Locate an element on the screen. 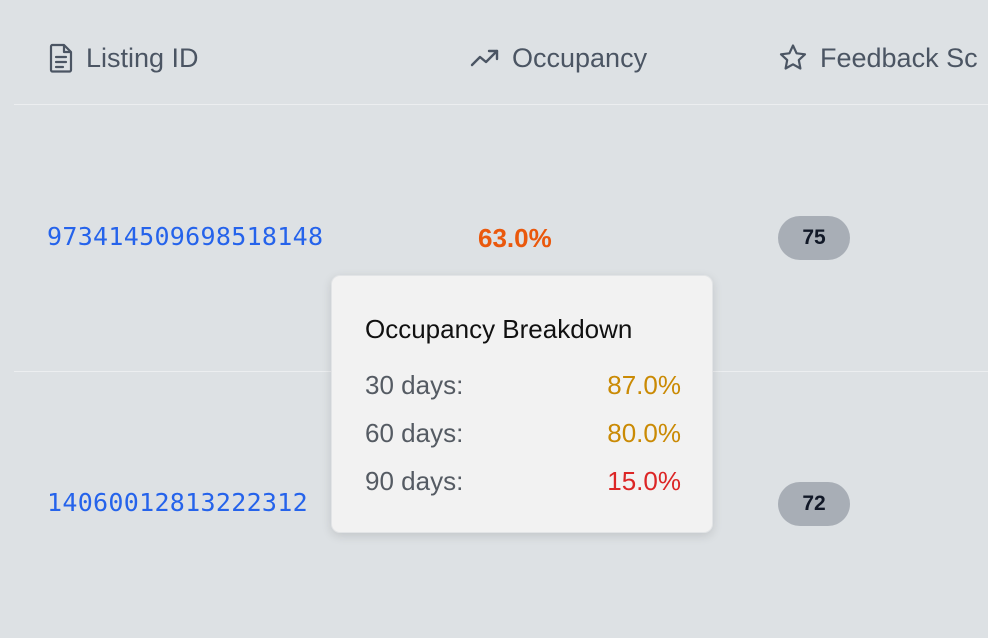 This screenshot has height=638, width=988. tooltip-row-label: 60 days: is located at coordinates (414, 432).